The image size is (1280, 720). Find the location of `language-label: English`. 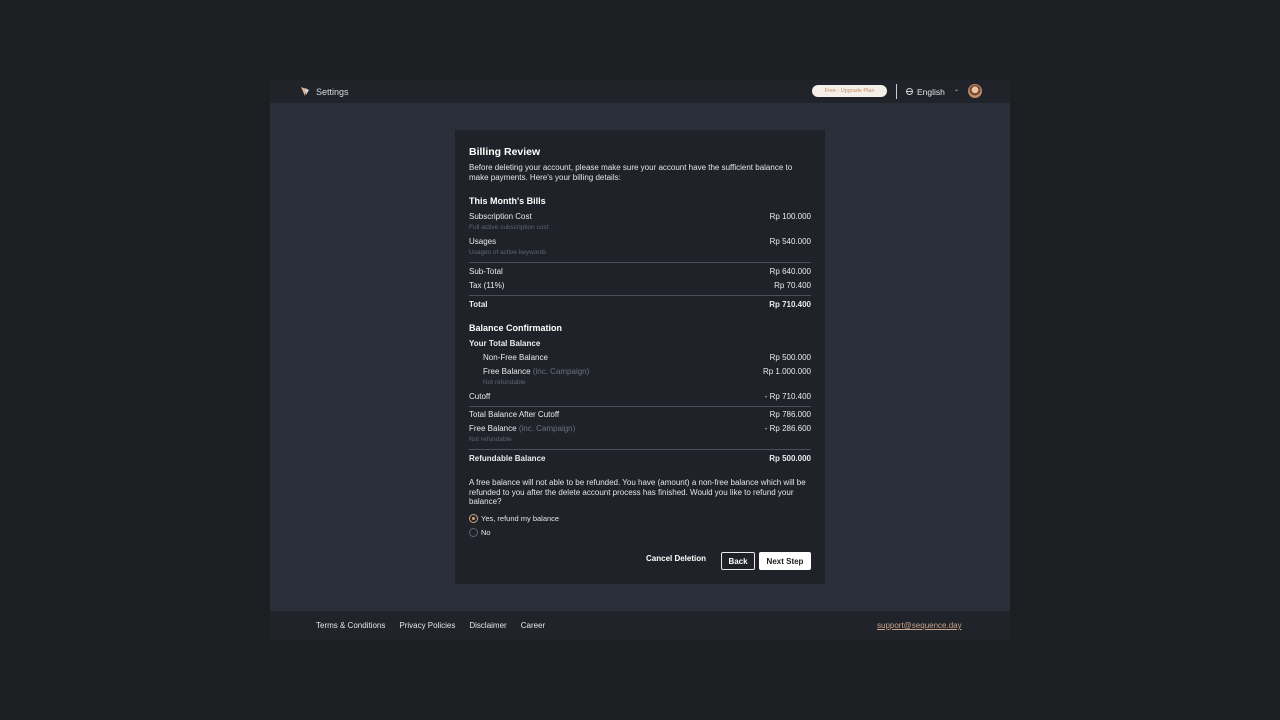

language-label: English is located at coordinates (931, 91).